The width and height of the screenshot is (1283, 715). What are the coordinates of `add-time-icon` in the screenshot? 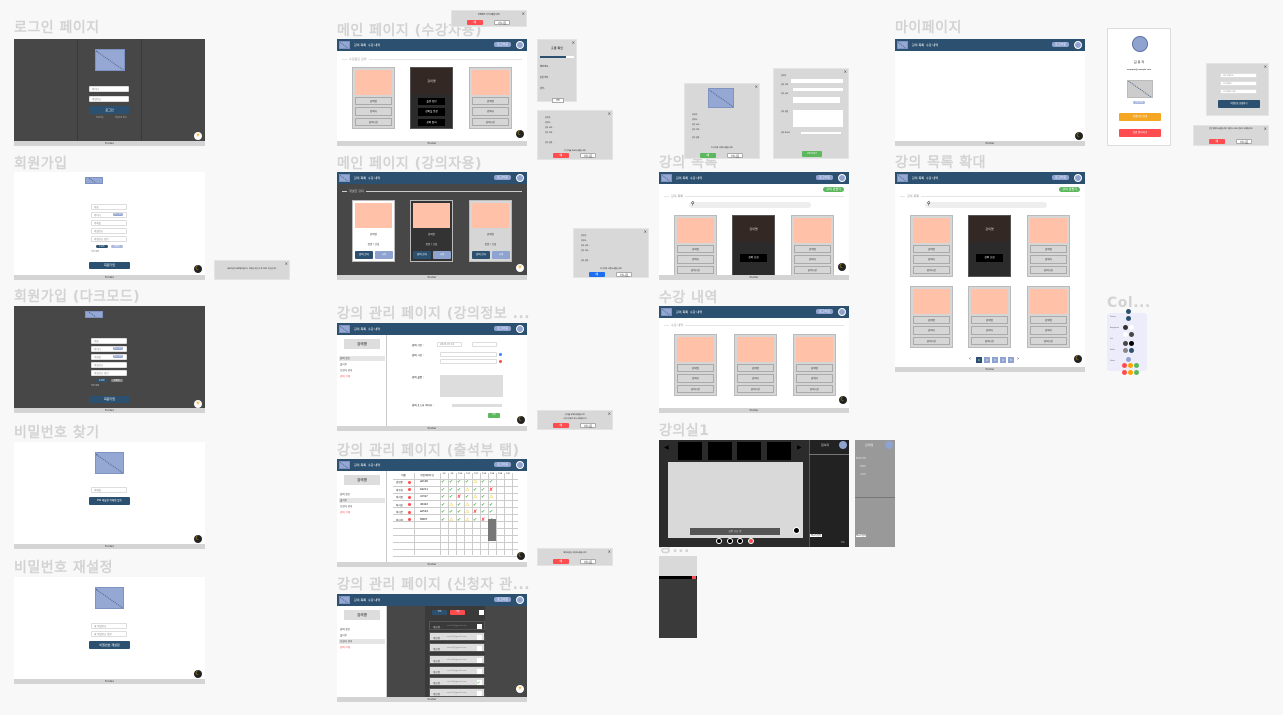 It's located at (500, 354).